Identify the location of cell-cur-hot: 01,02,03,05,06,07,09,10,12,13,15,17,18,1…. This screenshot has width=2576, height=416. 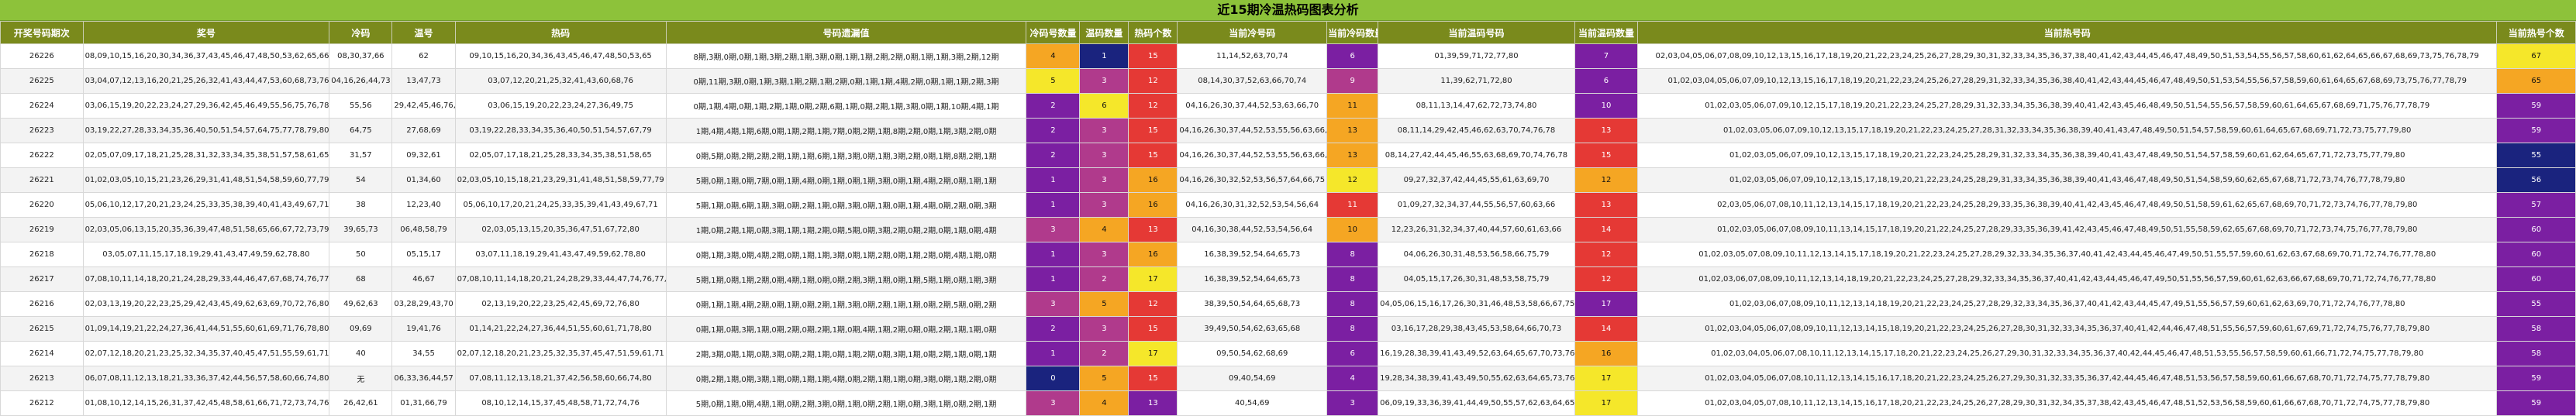
(2067, 180).